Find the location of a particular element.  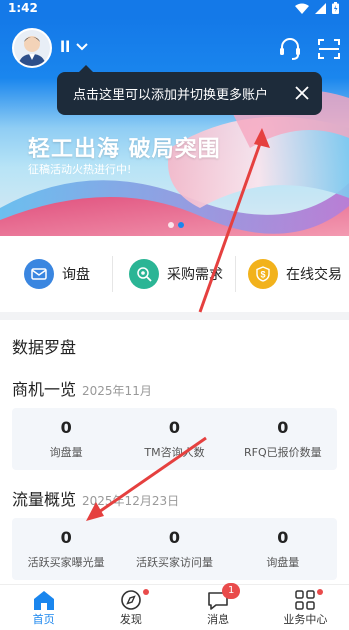

user-avatar is located at coordinates (32, 48).